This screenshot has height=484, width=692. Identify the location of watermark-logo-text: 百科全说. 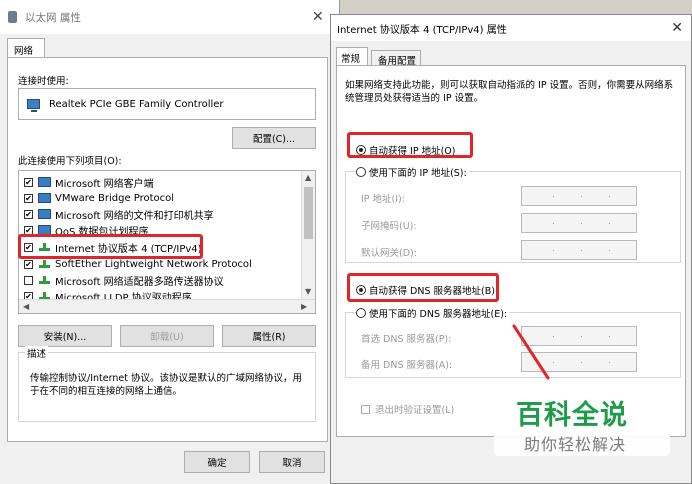
(572, 415).